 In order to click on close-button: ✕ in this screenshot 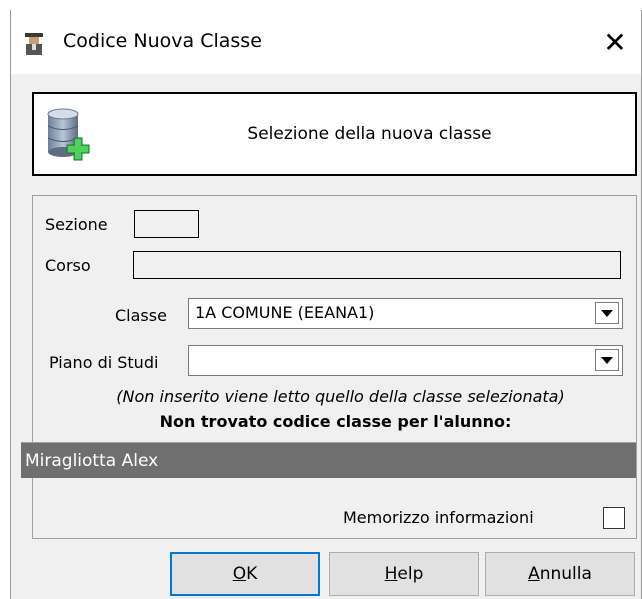, I will do `click(615, 42)`.